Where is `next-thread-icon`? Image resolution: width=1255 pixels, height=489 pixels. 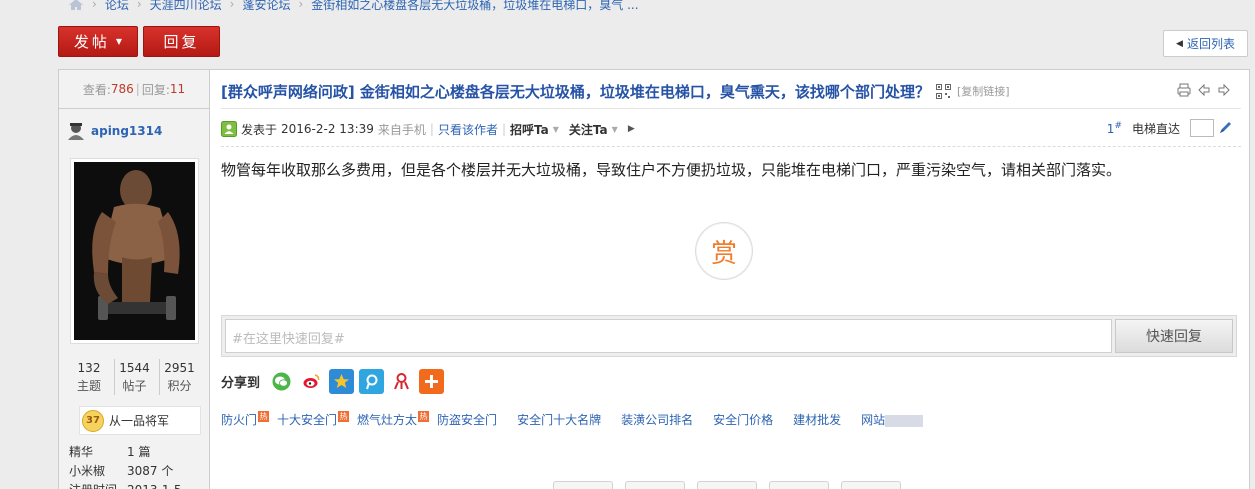 next-thread-icon is located at coordinates (1224, 90).